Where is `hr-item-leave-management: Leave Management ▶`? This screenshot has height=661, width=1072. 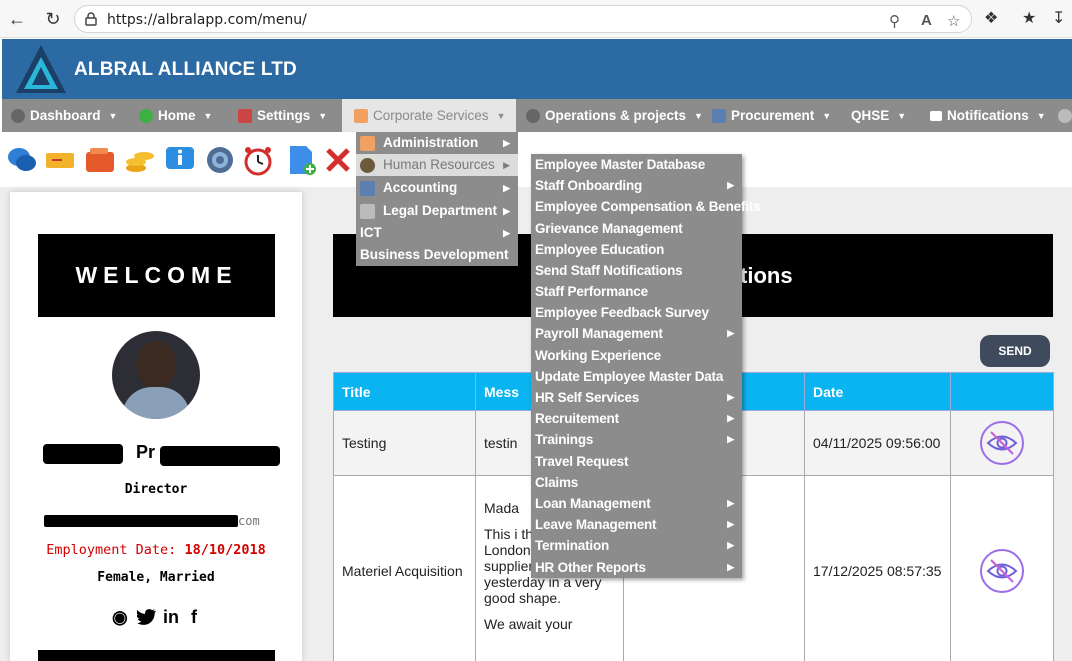 hr-item-leave-management: Leave Management ▶ is located at coordinates (636, 524).